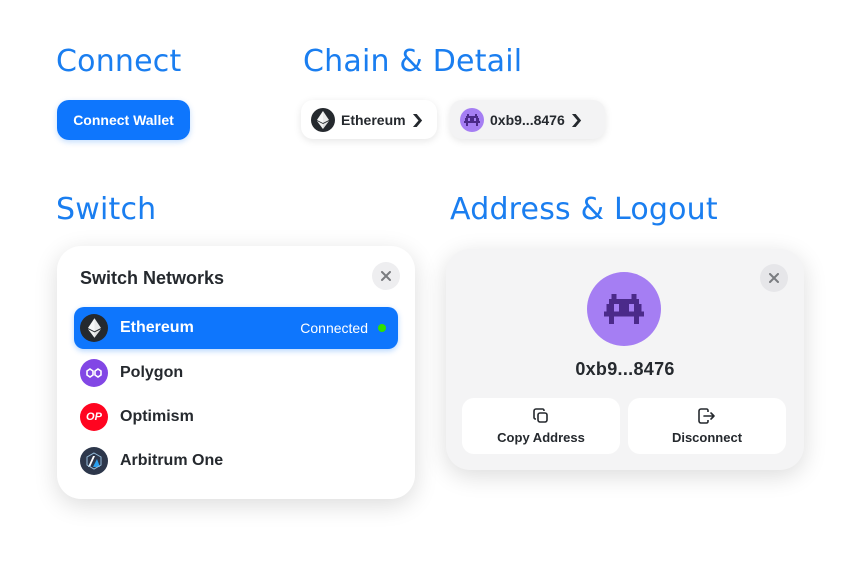 This screenshot has width=868, height=568. What do you see at coordinates (119, 61) in the screenshot?
I see `section-title-connect: Connect` at bounding box center [119, 61].